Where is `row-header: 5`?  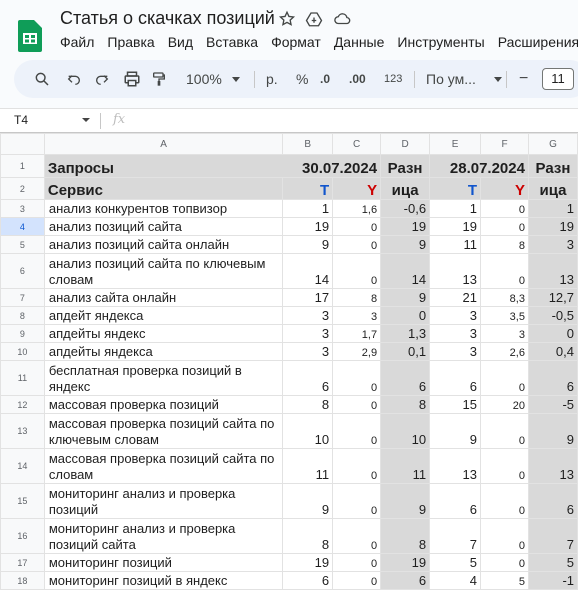 row-header: 5 is located at coordinates (22, 244).